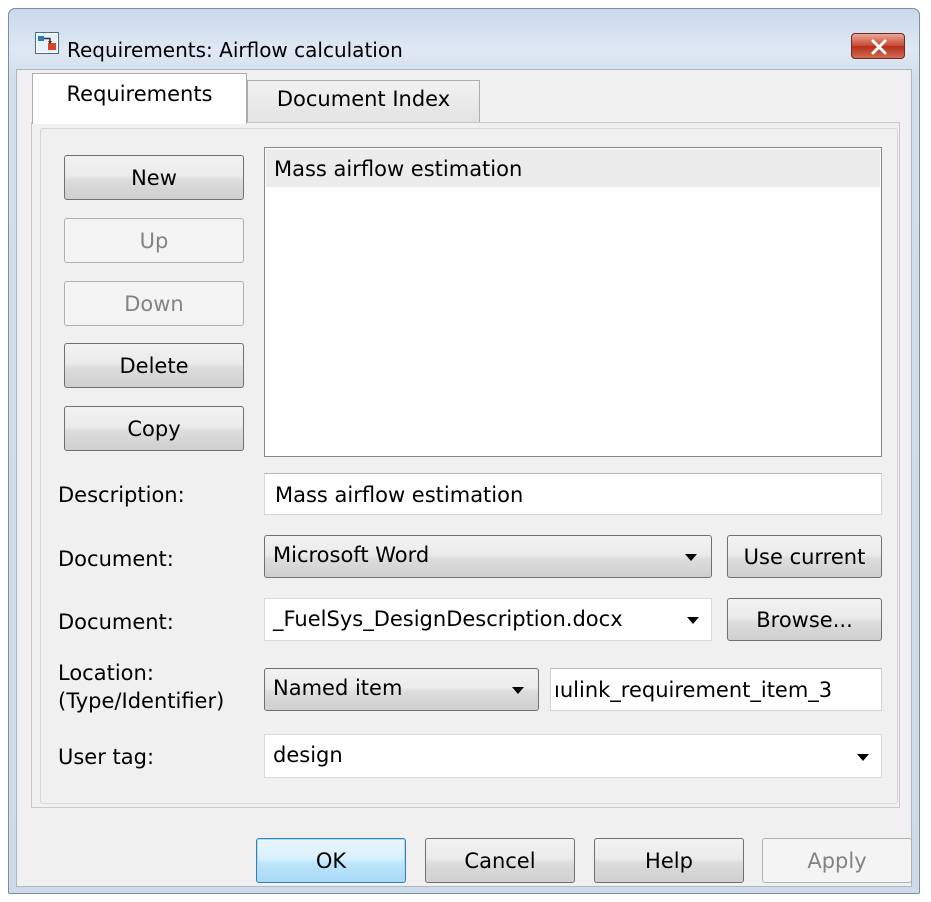  What do you see at coordinates (154, 303) in the screenshot?
I see `down-button: Down` at bounding box center [154, 303].